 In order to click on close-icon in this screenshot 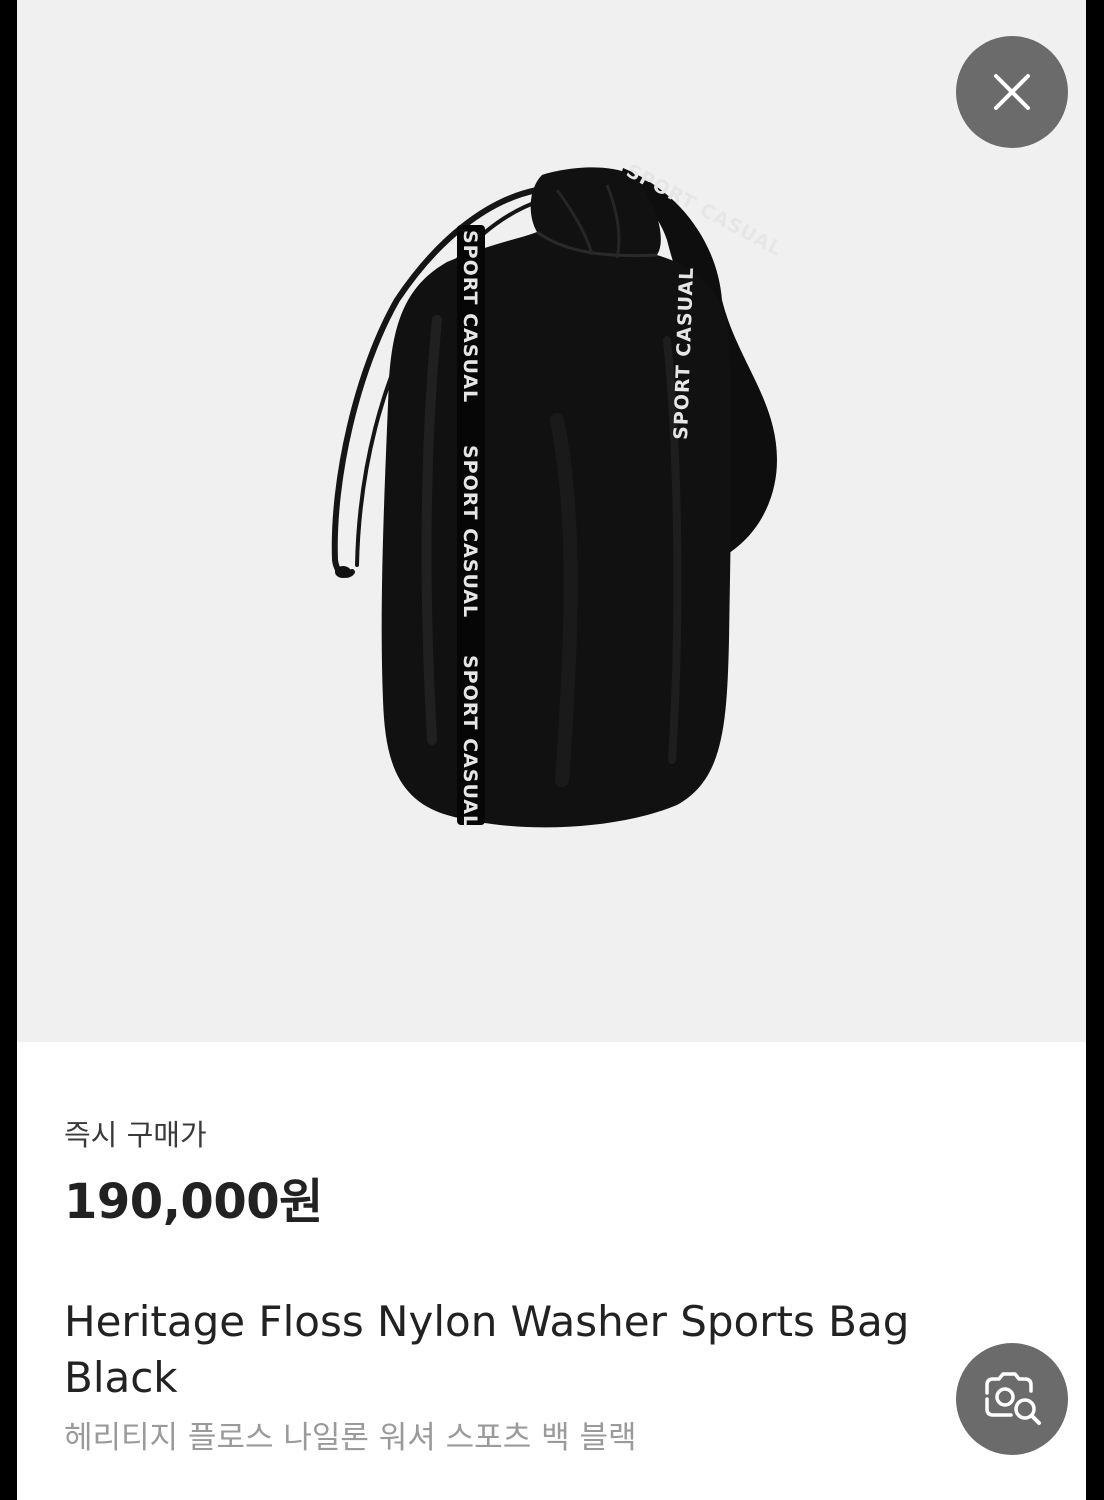, I will do `click(1012, 92)`.